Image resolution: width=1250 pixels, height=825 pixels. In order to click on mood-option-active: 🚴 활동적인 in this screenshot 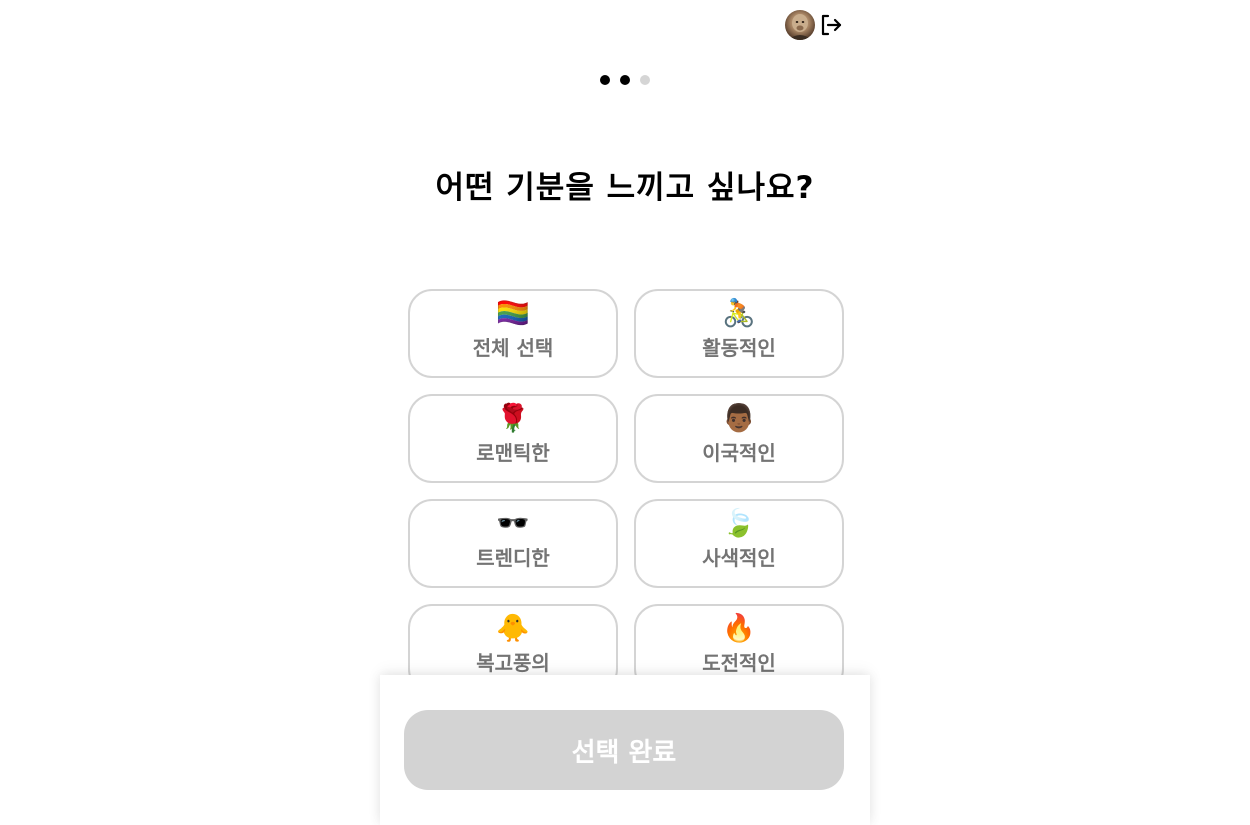, I will do `click(739, 333)`.